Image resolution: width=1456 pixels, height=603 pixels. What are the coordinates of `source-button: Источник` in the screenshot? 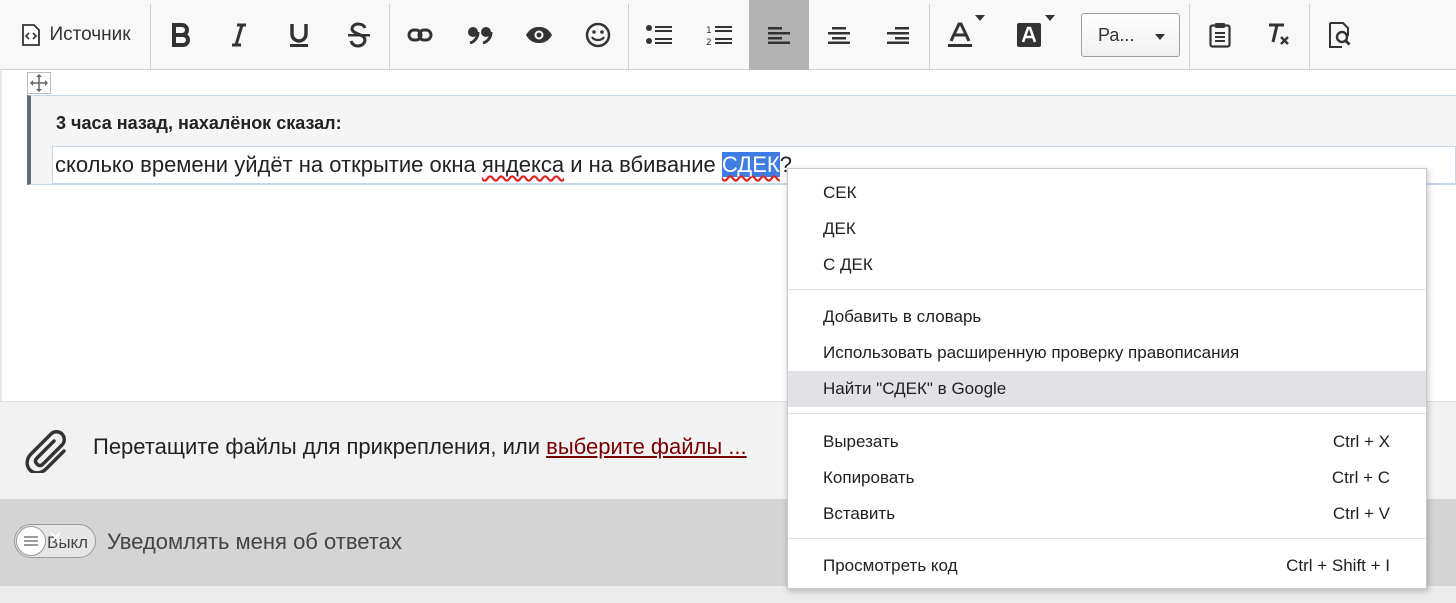 It's located at (76, 35).